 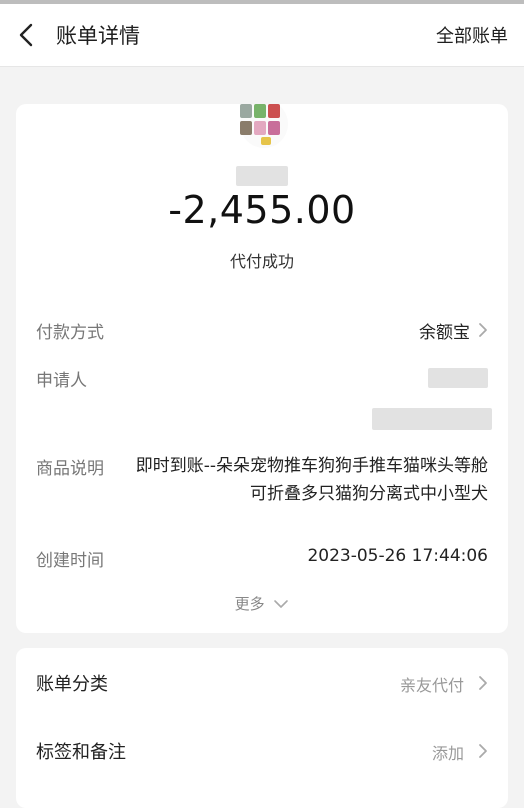 What do you see at coordinates (432, 419) in the screenshot?
I see `applicant-account-redacted` at bounding box center [432, 419].